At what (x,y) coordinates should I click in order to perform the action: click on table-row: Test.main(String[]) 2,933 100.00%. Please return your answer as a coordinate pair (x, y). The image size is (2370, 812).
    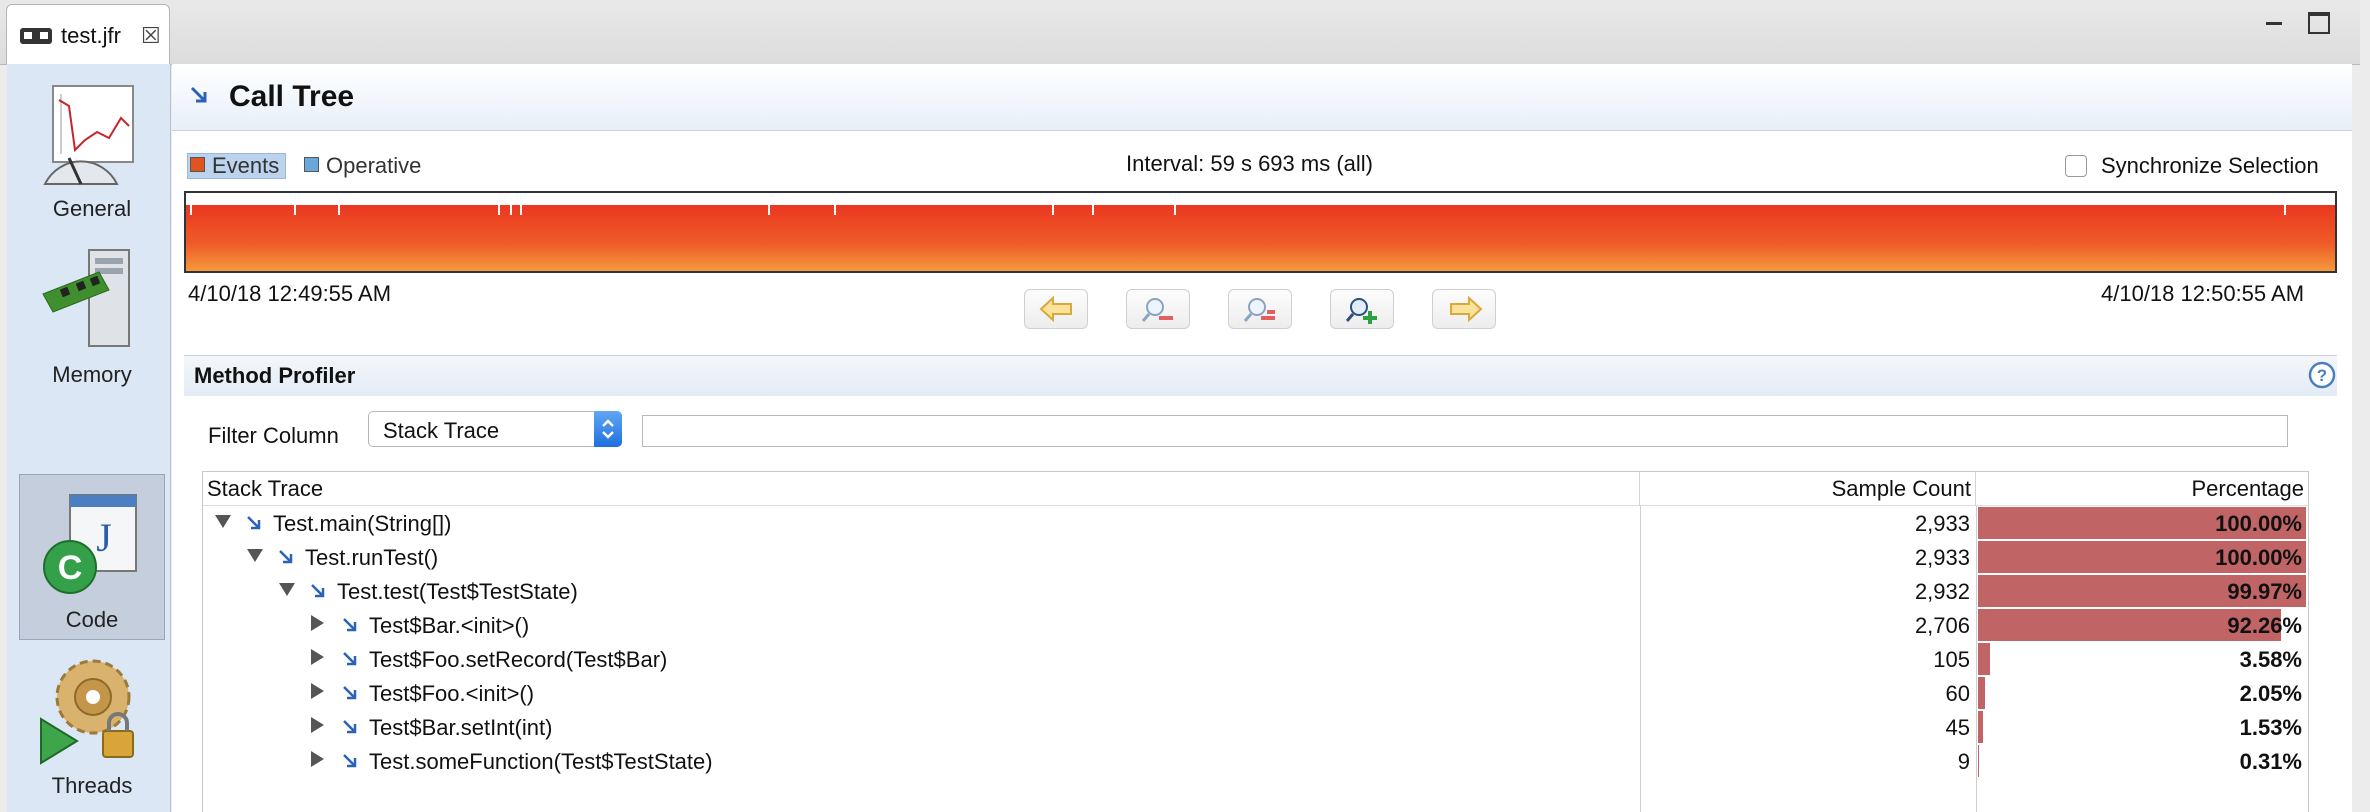
    Looking at the image, I should click on (1255, 523).